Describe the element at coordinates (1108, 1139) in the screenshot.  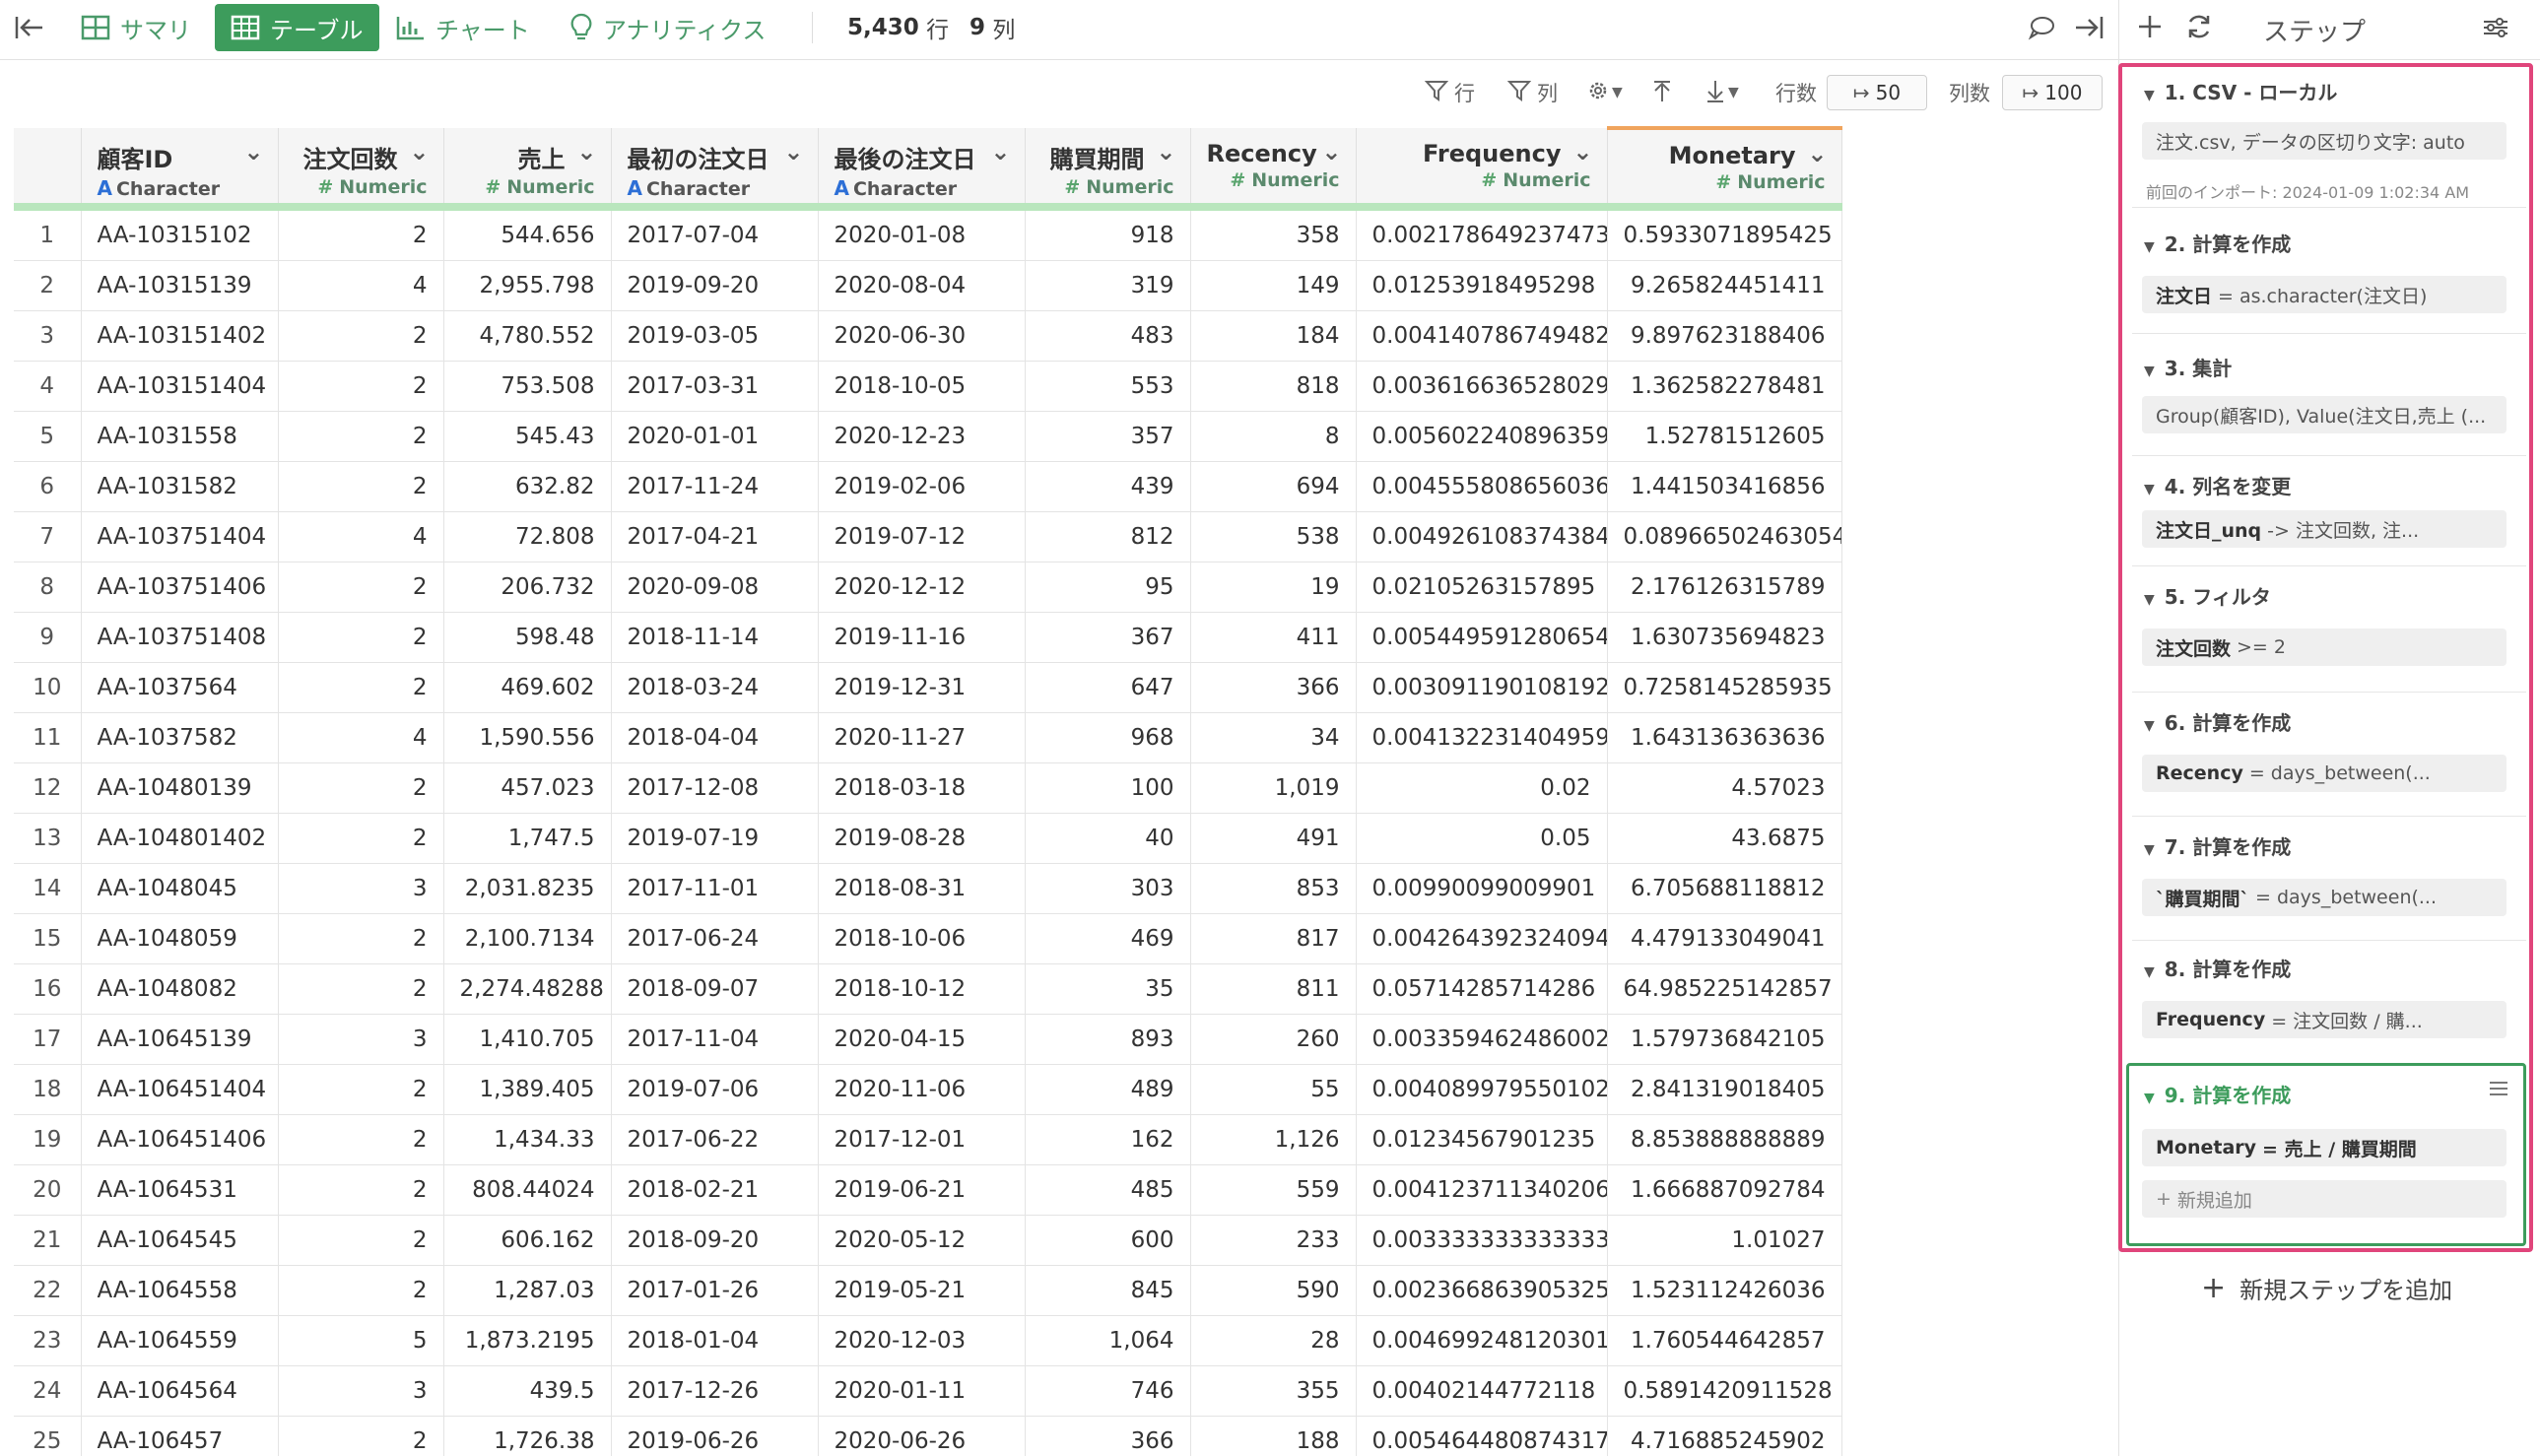
I see `table-cell: 162` at that location.